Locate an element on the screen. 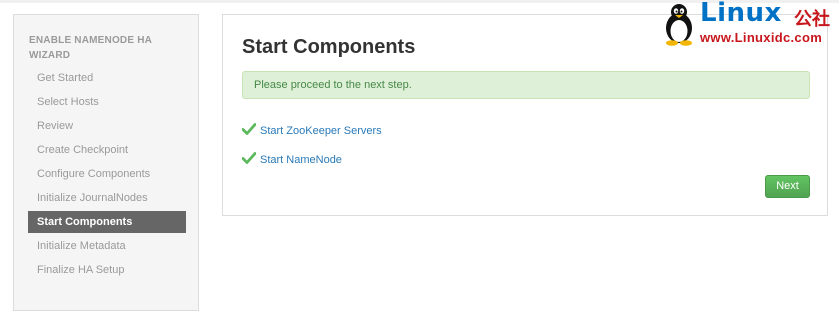 The width and height of the screenshot is (839, 320). task-row: Start NameNode is located at coordinates (292, 160).